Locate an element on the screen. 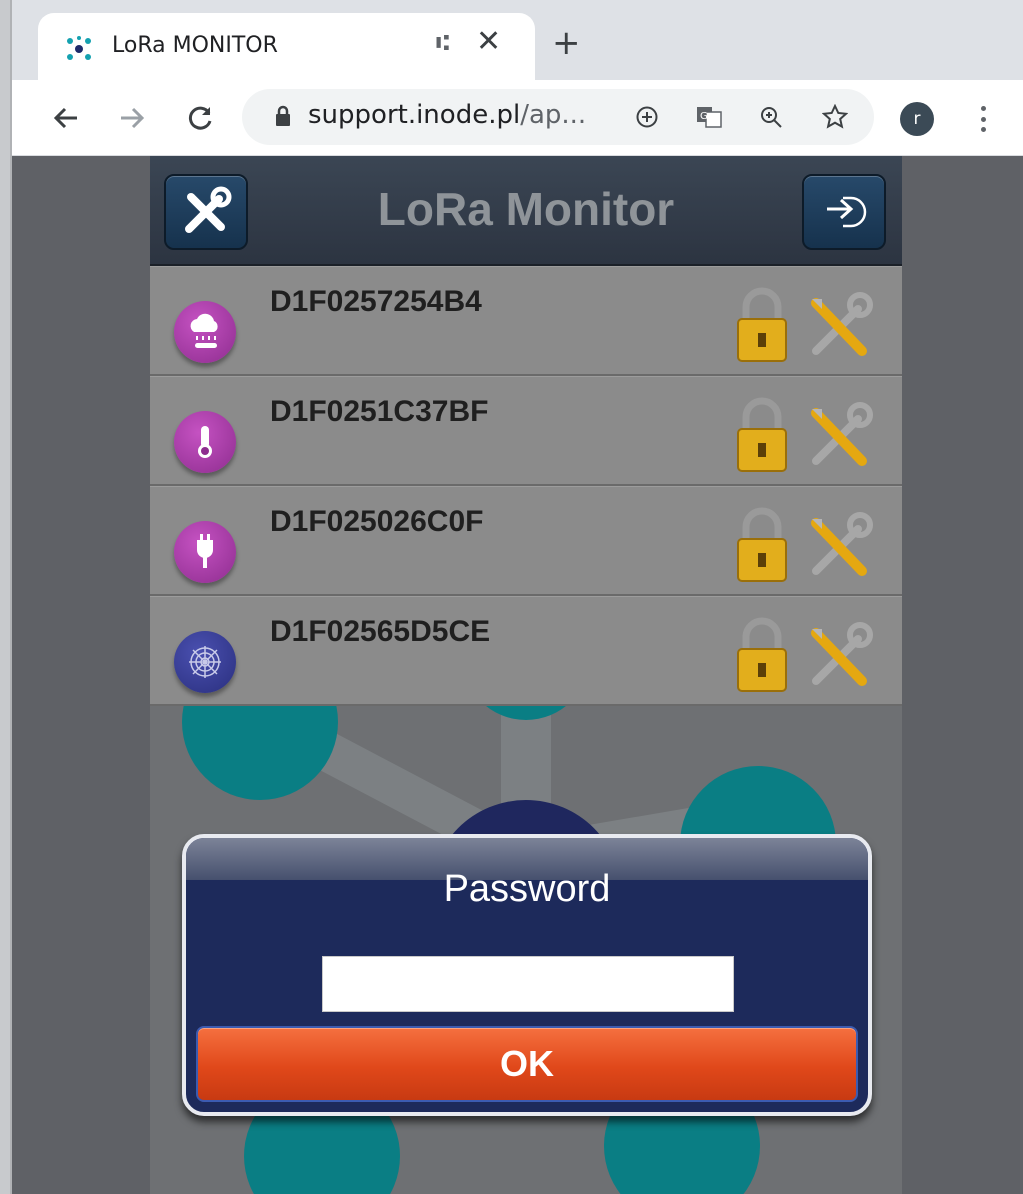  svg-text: G is located at coordinates (704, 116).